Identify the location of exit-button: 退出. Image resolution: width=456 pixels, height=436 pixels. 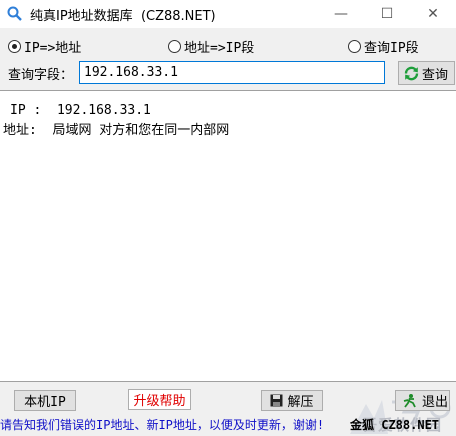
(422, 400).